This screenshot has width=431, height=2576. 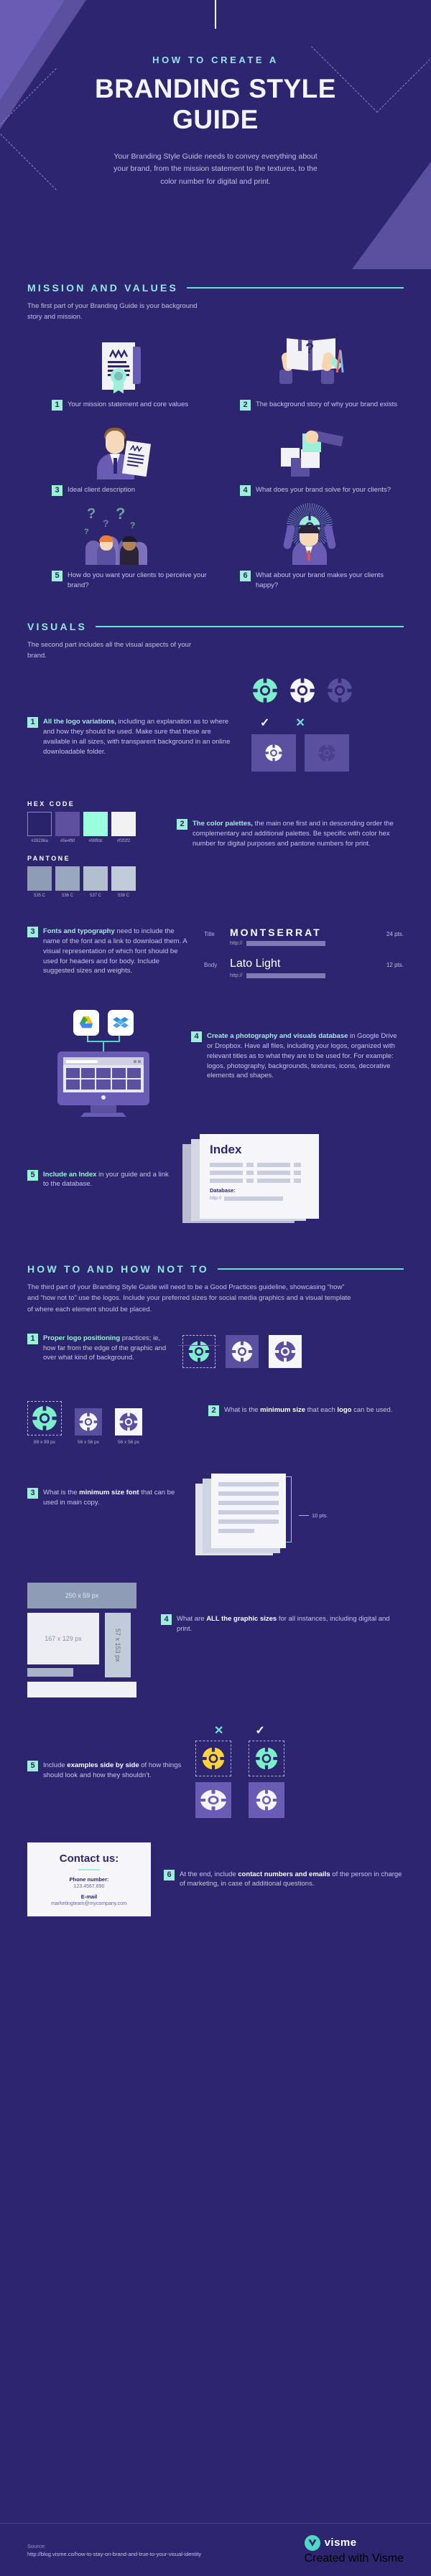 I want to click on side-by-side-examples: ✕ ✓, so click(x=299, y=1771).